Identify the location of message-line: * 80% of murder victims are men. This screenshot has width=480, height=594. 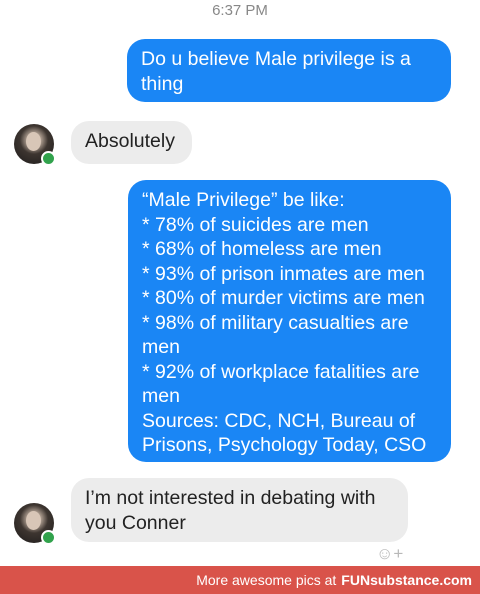
(283, 298).